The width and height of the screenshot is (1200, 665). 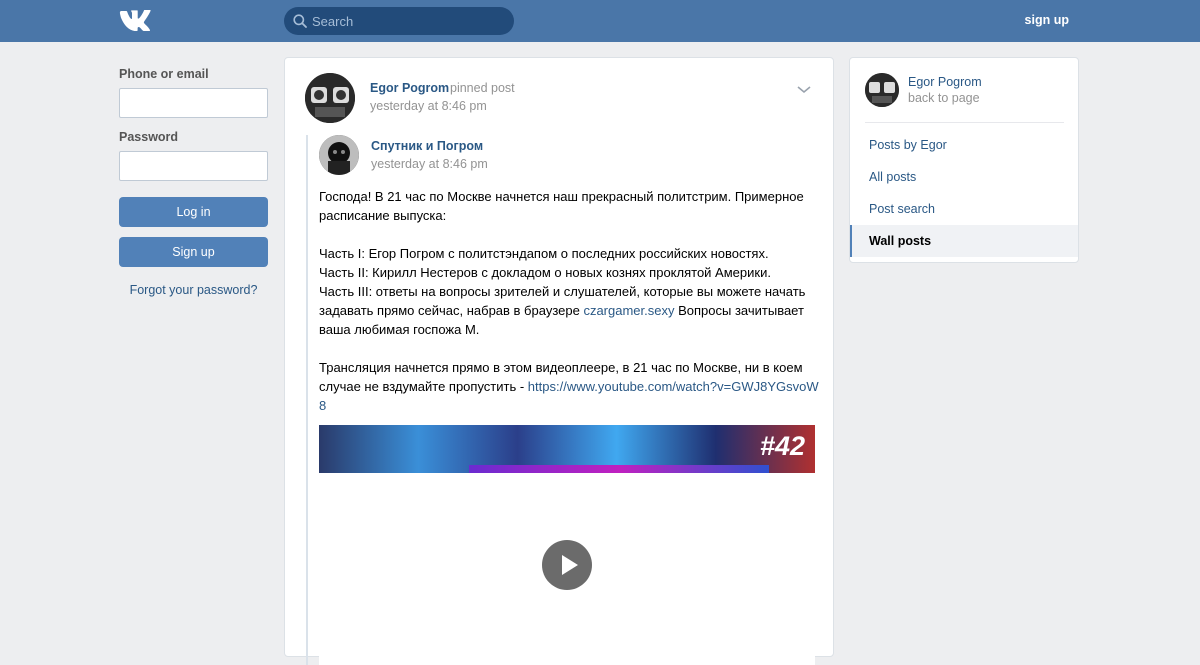 I want to click on chevron-down-icon, so click(x=804, y=90).